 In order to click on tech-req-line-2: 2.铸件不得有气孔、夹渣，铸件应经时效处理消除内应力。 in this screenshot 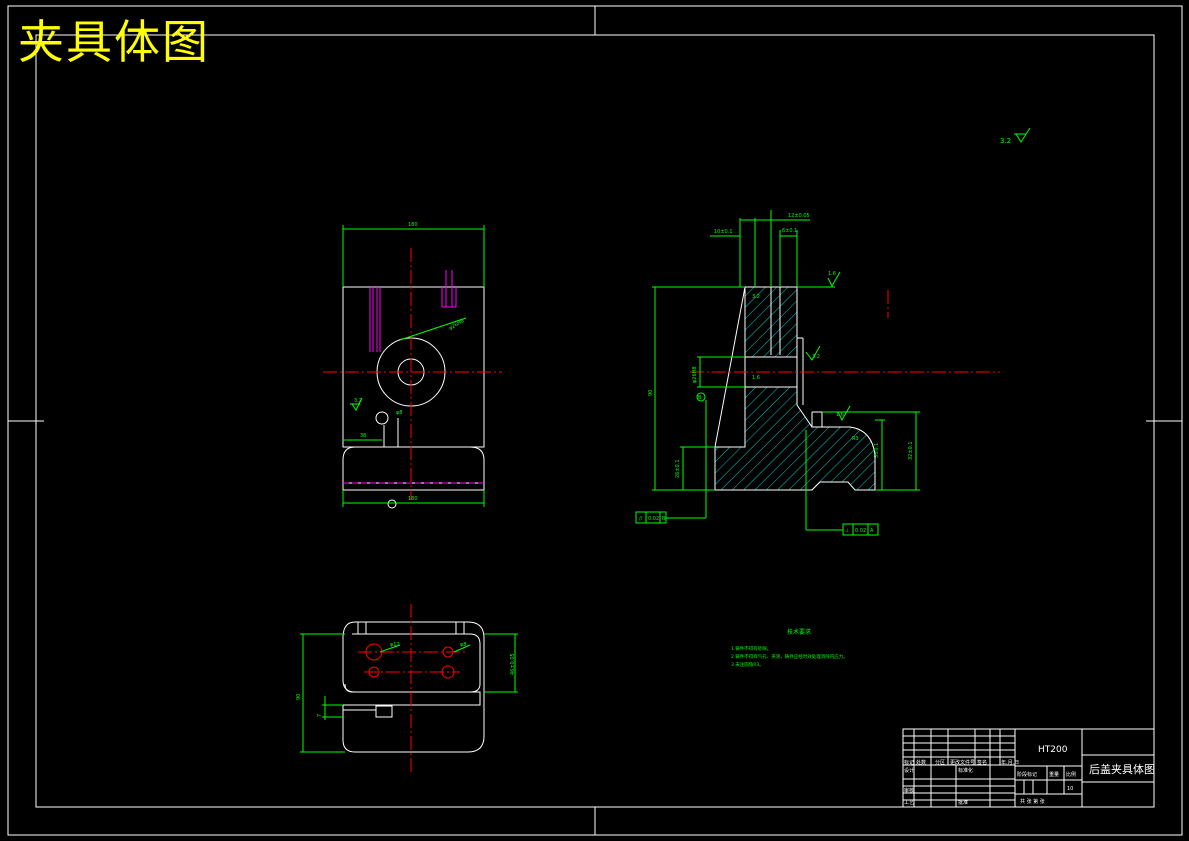, I will do `click(789, 656)`.